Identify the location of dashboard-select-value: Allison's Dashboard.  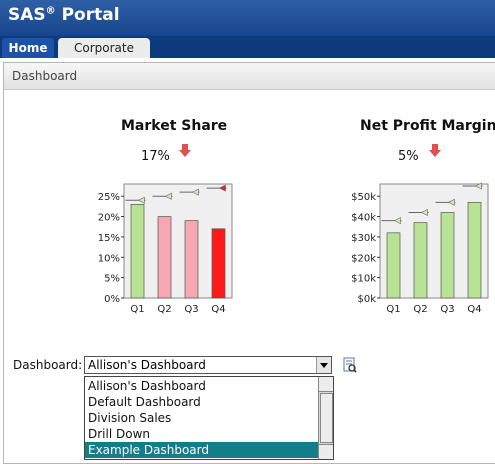
(147, 365).